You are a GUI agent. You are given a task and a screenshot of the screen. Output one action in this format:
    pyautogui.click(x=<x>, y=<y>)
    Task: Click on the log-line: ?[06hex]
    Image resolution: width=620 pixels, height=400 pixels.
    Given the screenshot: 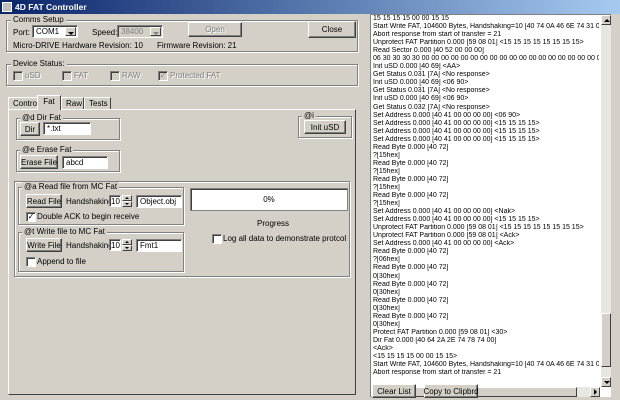 What is the action you would take?
    pyautogui.click(x=386, y=260)
    